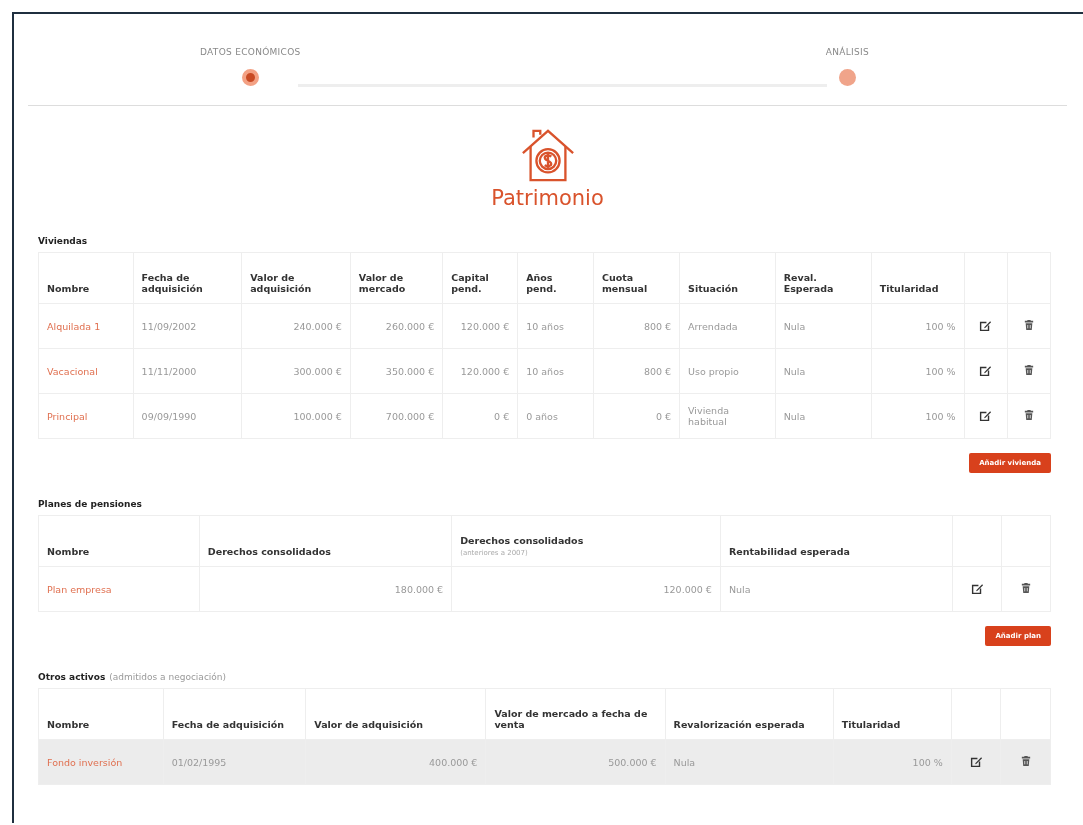 Image resolution: width=1083 pixels, height=825 pixels. What do you see at coordinates (847, 52) in the screenshot?
I see `step-label: ANÁLISIS` at bounding box center [847, 52].